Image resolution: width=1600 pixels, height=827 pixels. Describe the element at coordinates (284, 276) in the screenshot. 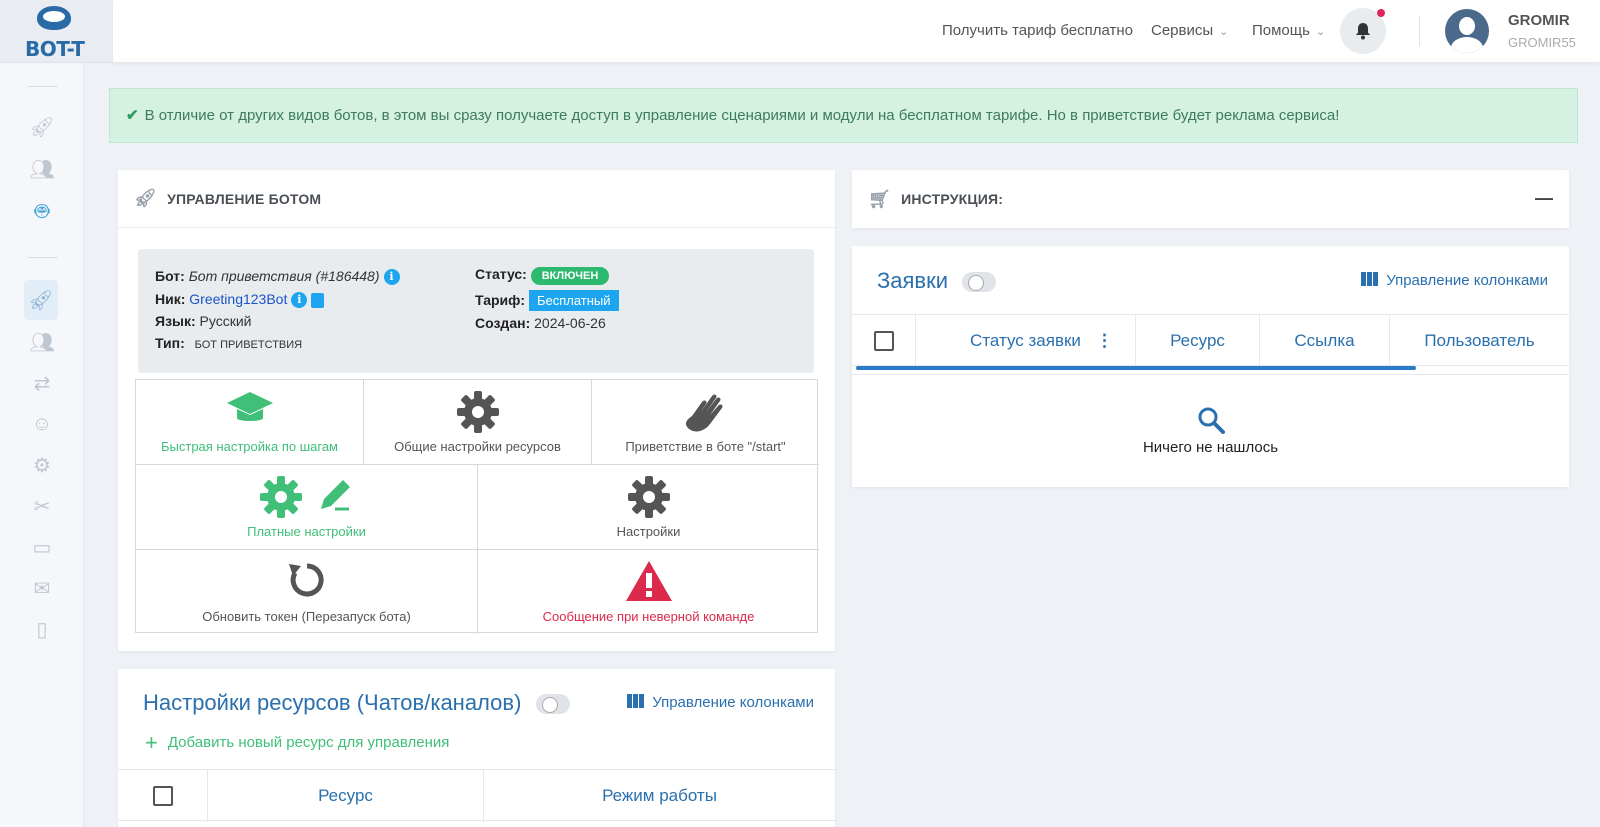

I see `bot-value: Бот приветствия (#186448)` at that location.